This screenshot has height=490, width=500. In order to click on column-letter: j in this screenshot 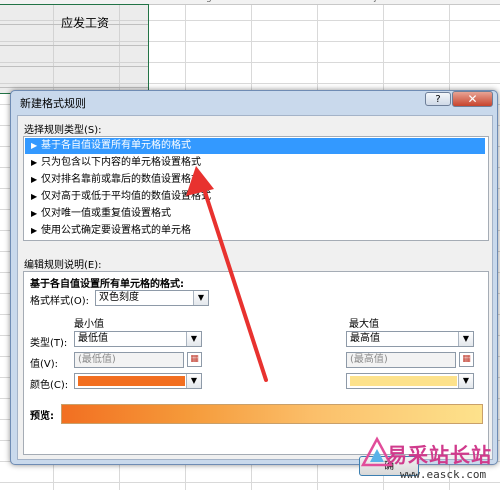, I will do `click(402, 1)`.